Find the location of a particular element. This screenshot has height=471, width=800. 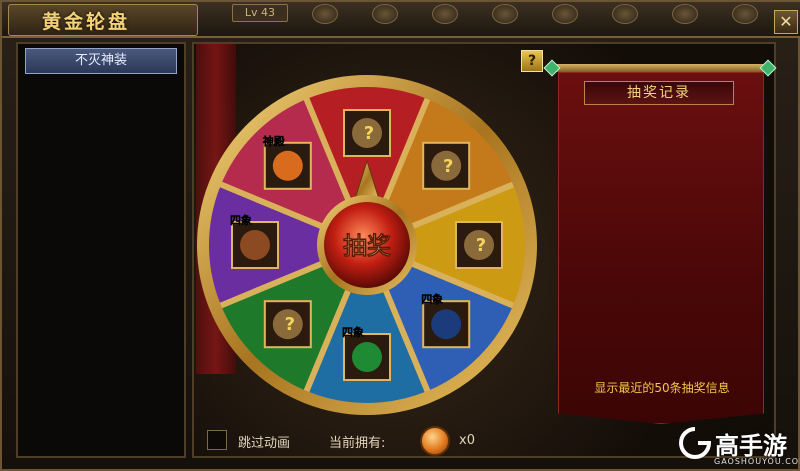

fire-crystal-icon is located at coordinates (287, 165).